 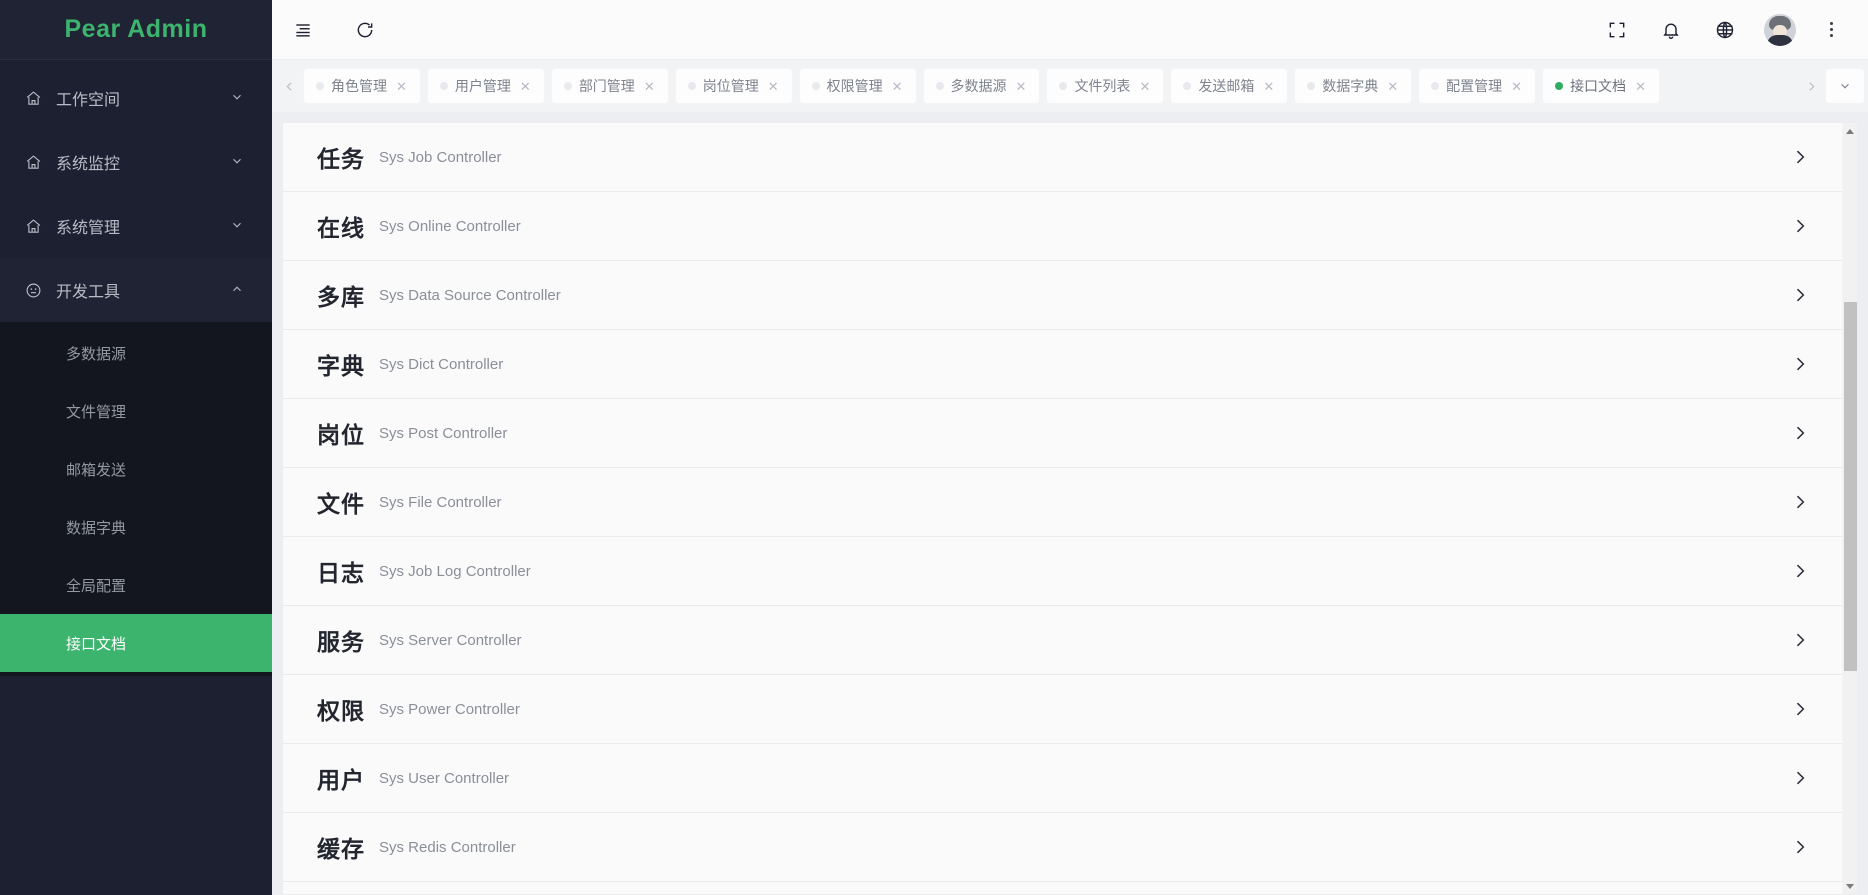 What do you see at coordinates (136, 30) in the screenshot?
I see `brand-header: Pear Admin` at bounding box center [136, 30].